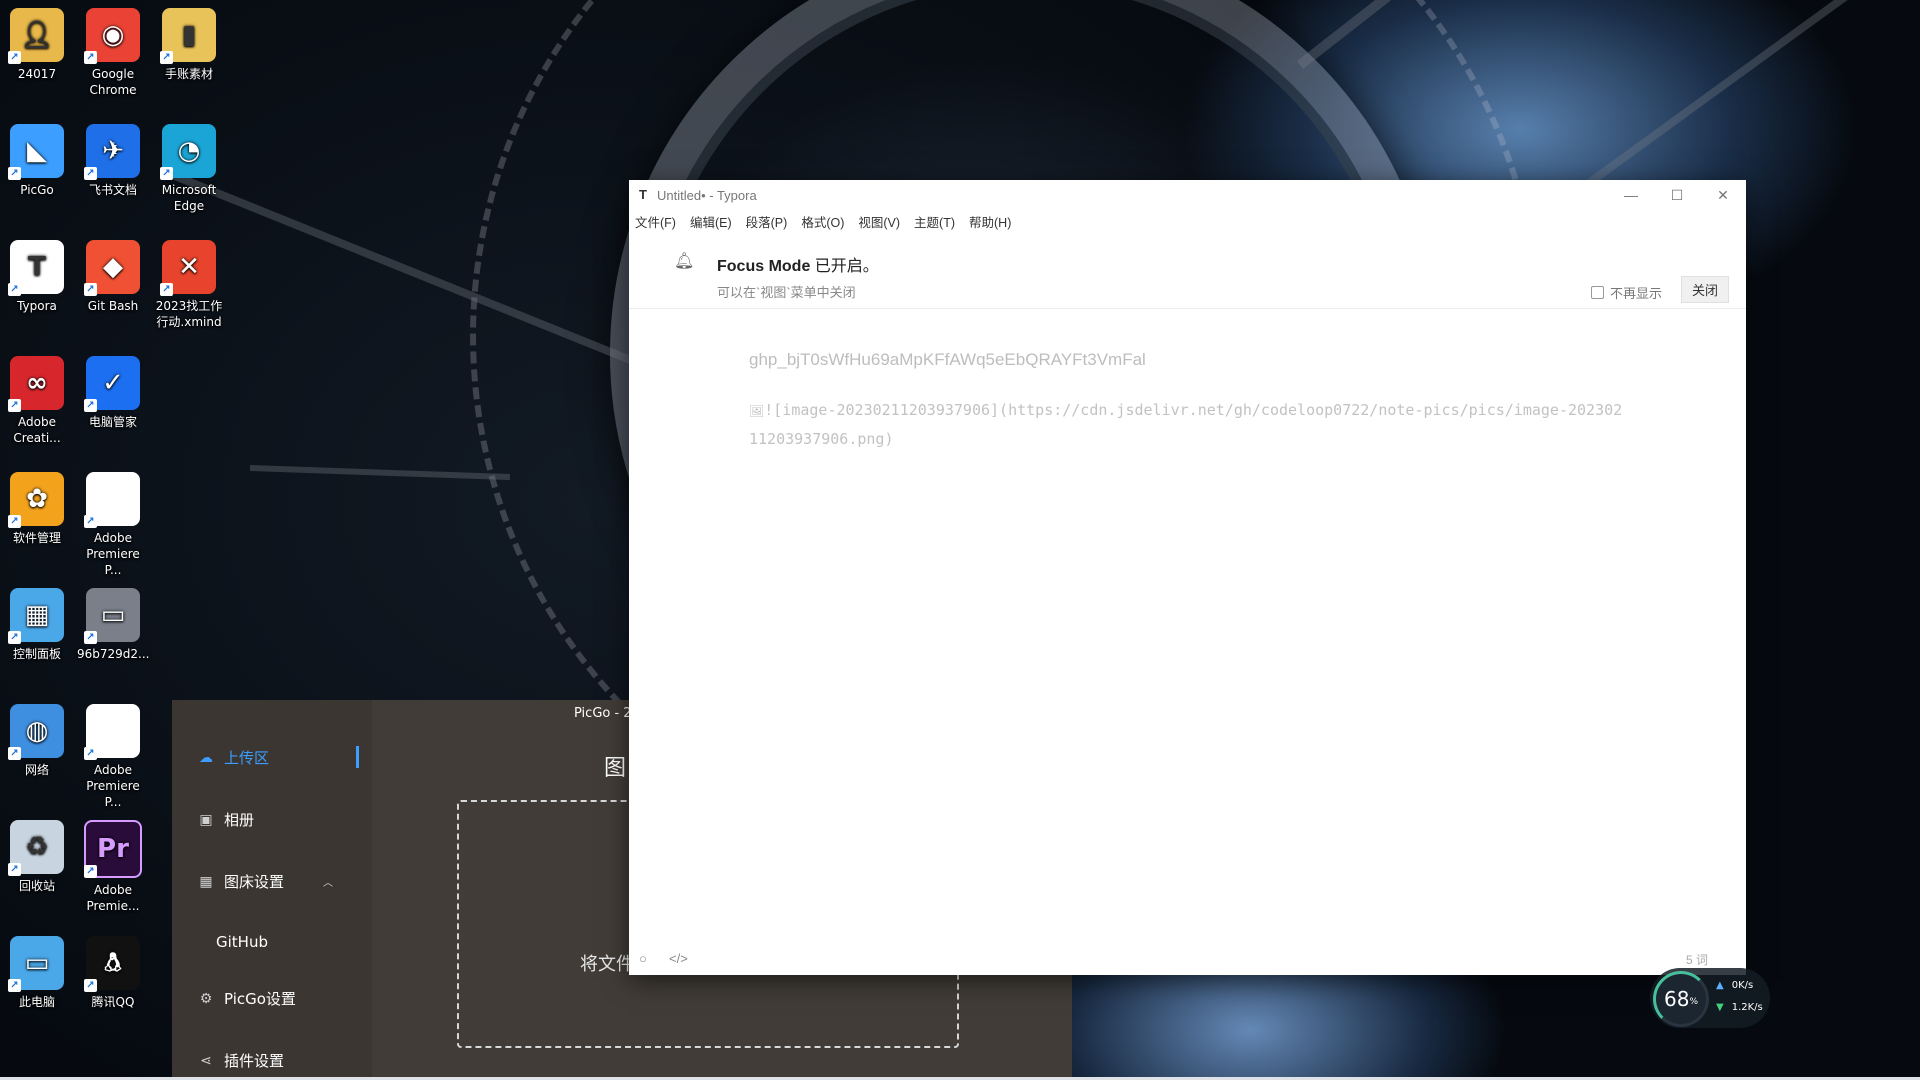  I want to click on station-beam, so click(379, 473).